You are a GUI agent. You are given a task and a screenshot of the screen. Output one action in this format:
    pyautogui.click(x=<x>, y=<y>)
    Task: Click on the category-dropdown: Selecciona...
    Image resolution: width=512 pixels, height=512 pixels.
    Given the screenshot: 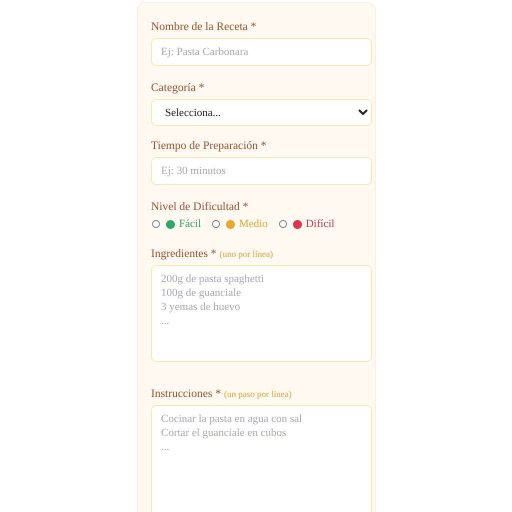 What is the action you would take?
    pyautogui.click(x=261, y=112)
    